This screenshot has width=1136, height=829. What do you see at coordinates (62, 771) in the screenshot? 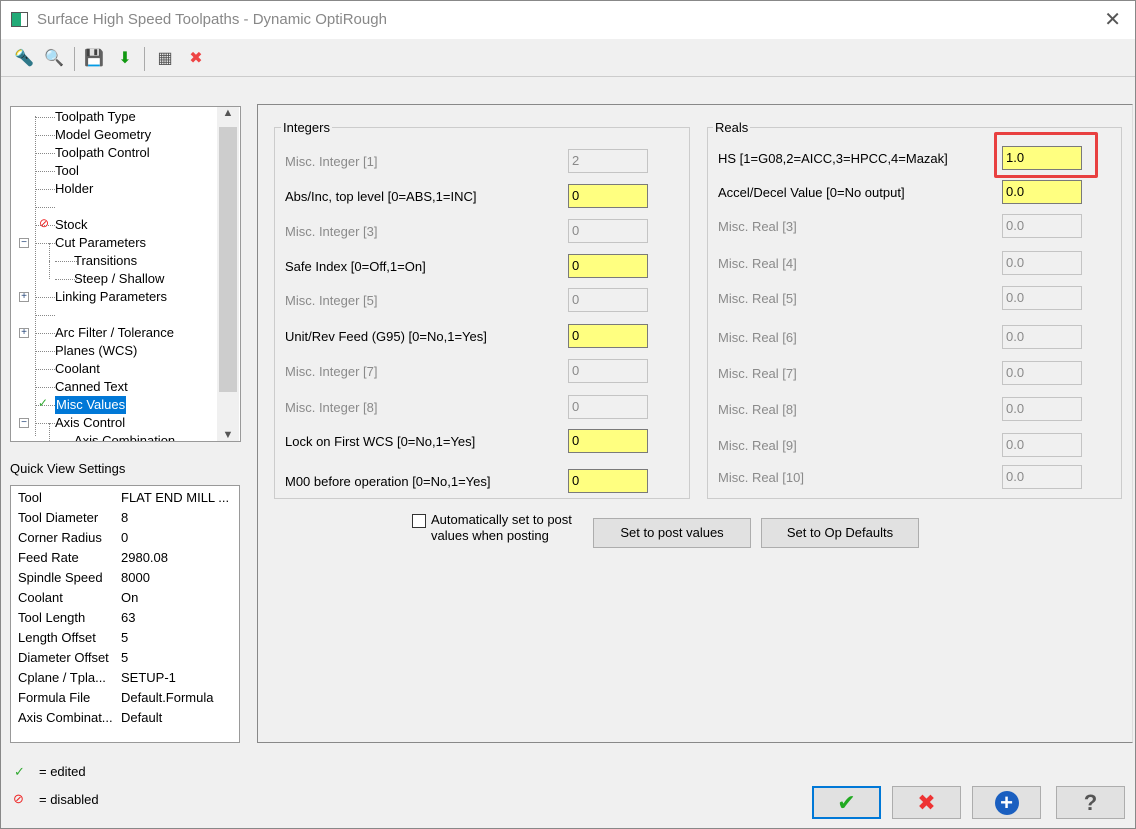
I see `legend-edited: = edited` at bounding box center [62, 771].